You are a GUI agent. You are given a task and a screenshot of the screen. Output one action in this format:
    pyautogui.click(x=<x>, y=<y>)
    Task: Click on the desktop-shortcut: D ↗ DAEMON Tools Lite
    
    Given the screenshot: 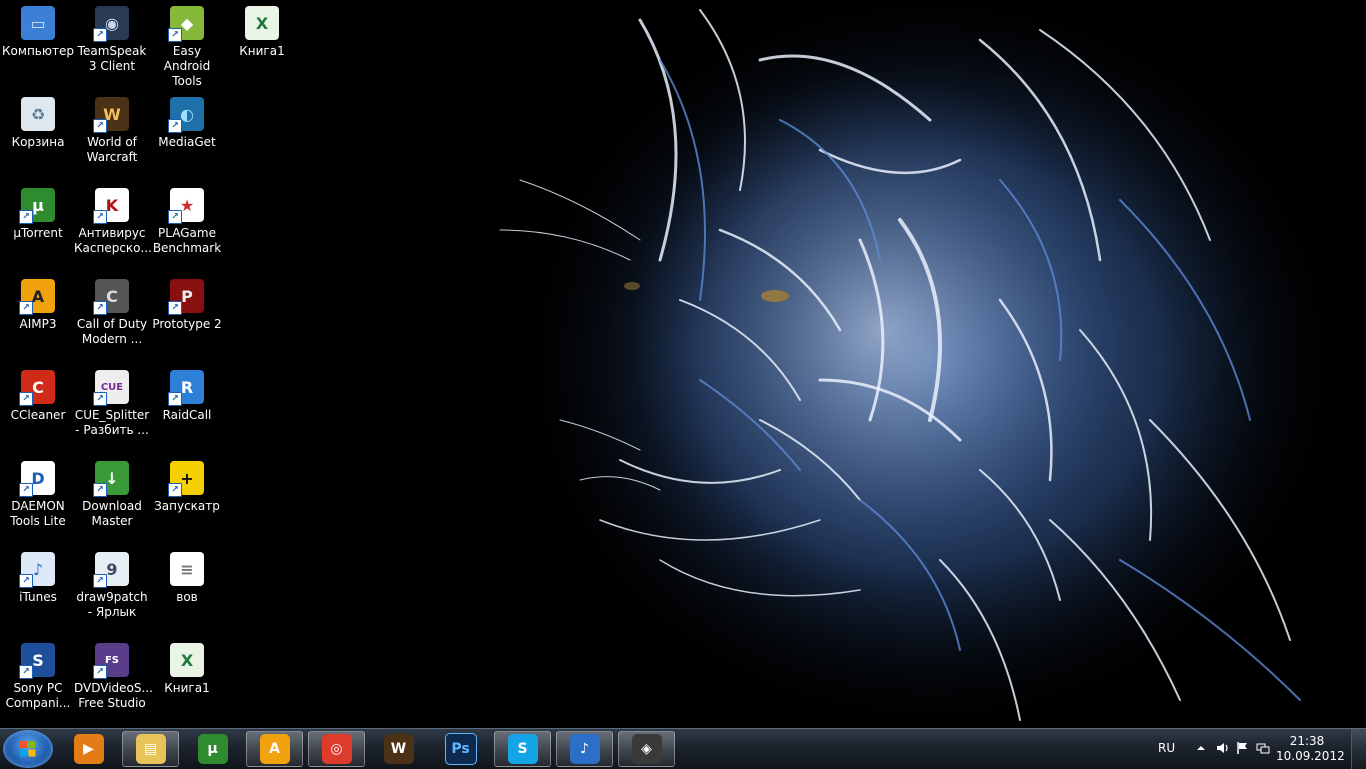 What is the action you would take?
    pyautogui.click(x=38, y=492)
    